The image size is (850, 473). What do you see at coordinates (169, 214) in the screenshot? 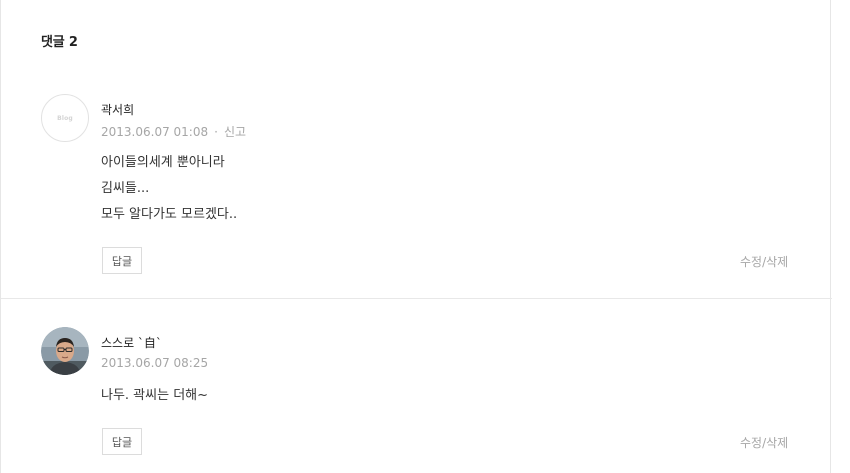
I see `comment-line: 모두 알다가도 모르겠다..` at bounding box center [169, 214].